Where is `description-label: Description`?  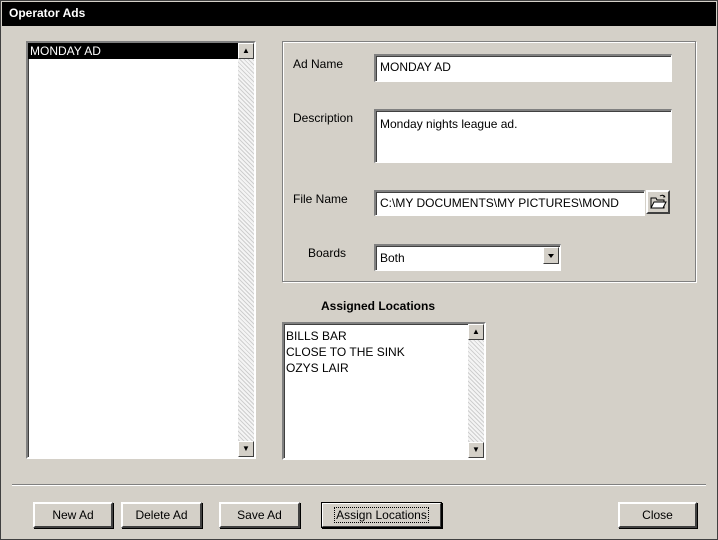 description-label: Description is located at coordinates (323, 118).